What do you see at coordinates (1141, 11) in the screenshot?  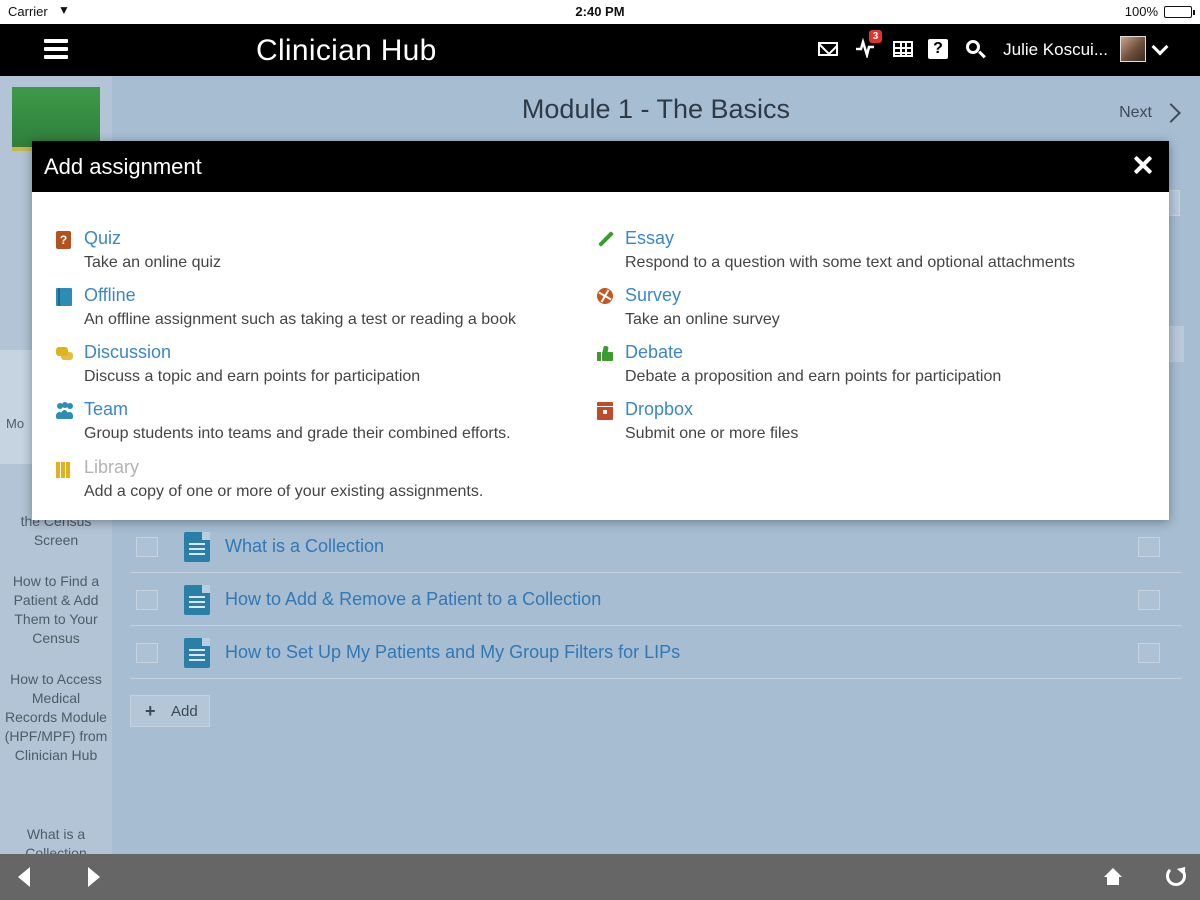 I see `battery-percent: 100%` at bounding box center [1141, 11].